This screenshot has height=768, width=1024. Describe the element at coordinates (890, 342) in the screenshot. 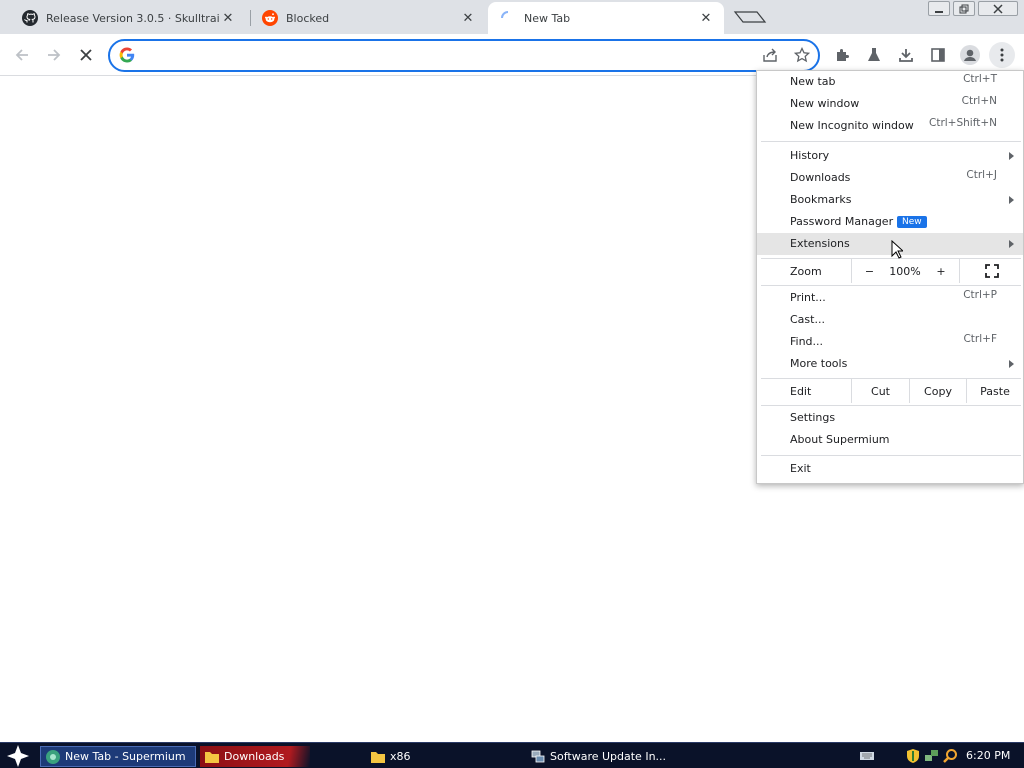

I see `menu-item-find: Find... Ctrl+F` at that location.